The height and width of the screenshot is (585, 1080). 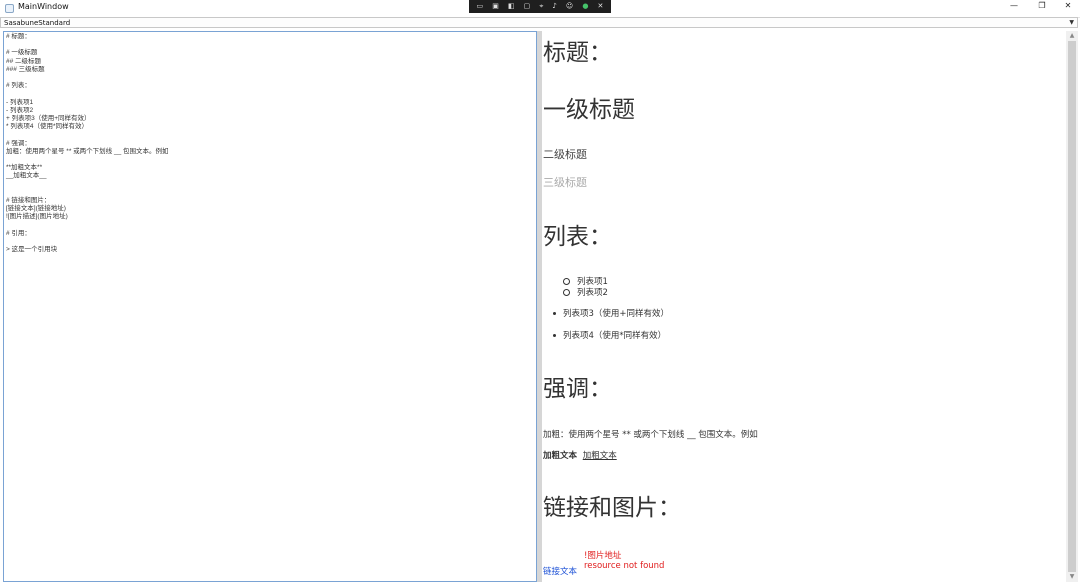 What do you see at coordinates (480, 6) in the screenshot?
I see `screen-record-icon: ▭` at bounding box center [480, 6].